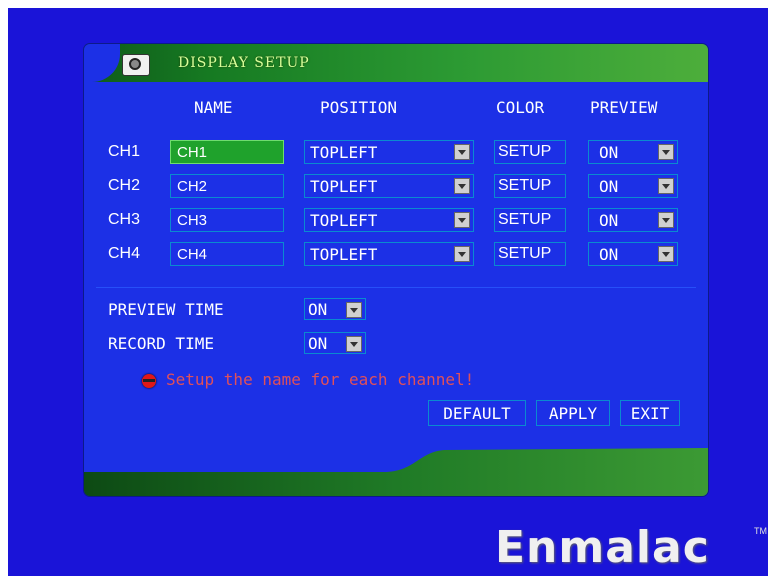 The width and height of the screenshot is (771, 581). I want to click on trademark: TM, so click(760, 531).